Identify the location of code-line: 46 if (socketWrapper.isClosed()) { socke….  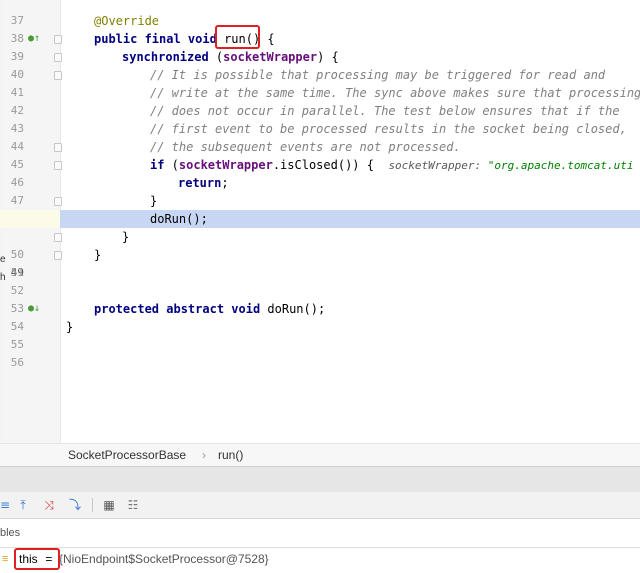
(320, 172).